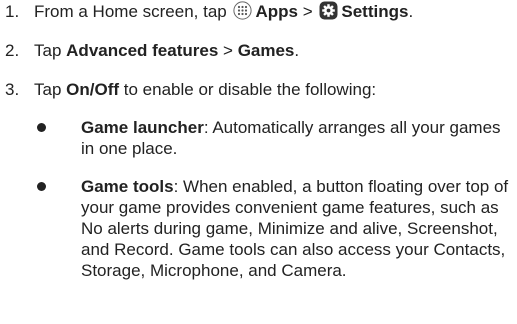 The width and height of the screenshot is (517, 324). I want to click on apps-label: Apps, so click(276, 11).